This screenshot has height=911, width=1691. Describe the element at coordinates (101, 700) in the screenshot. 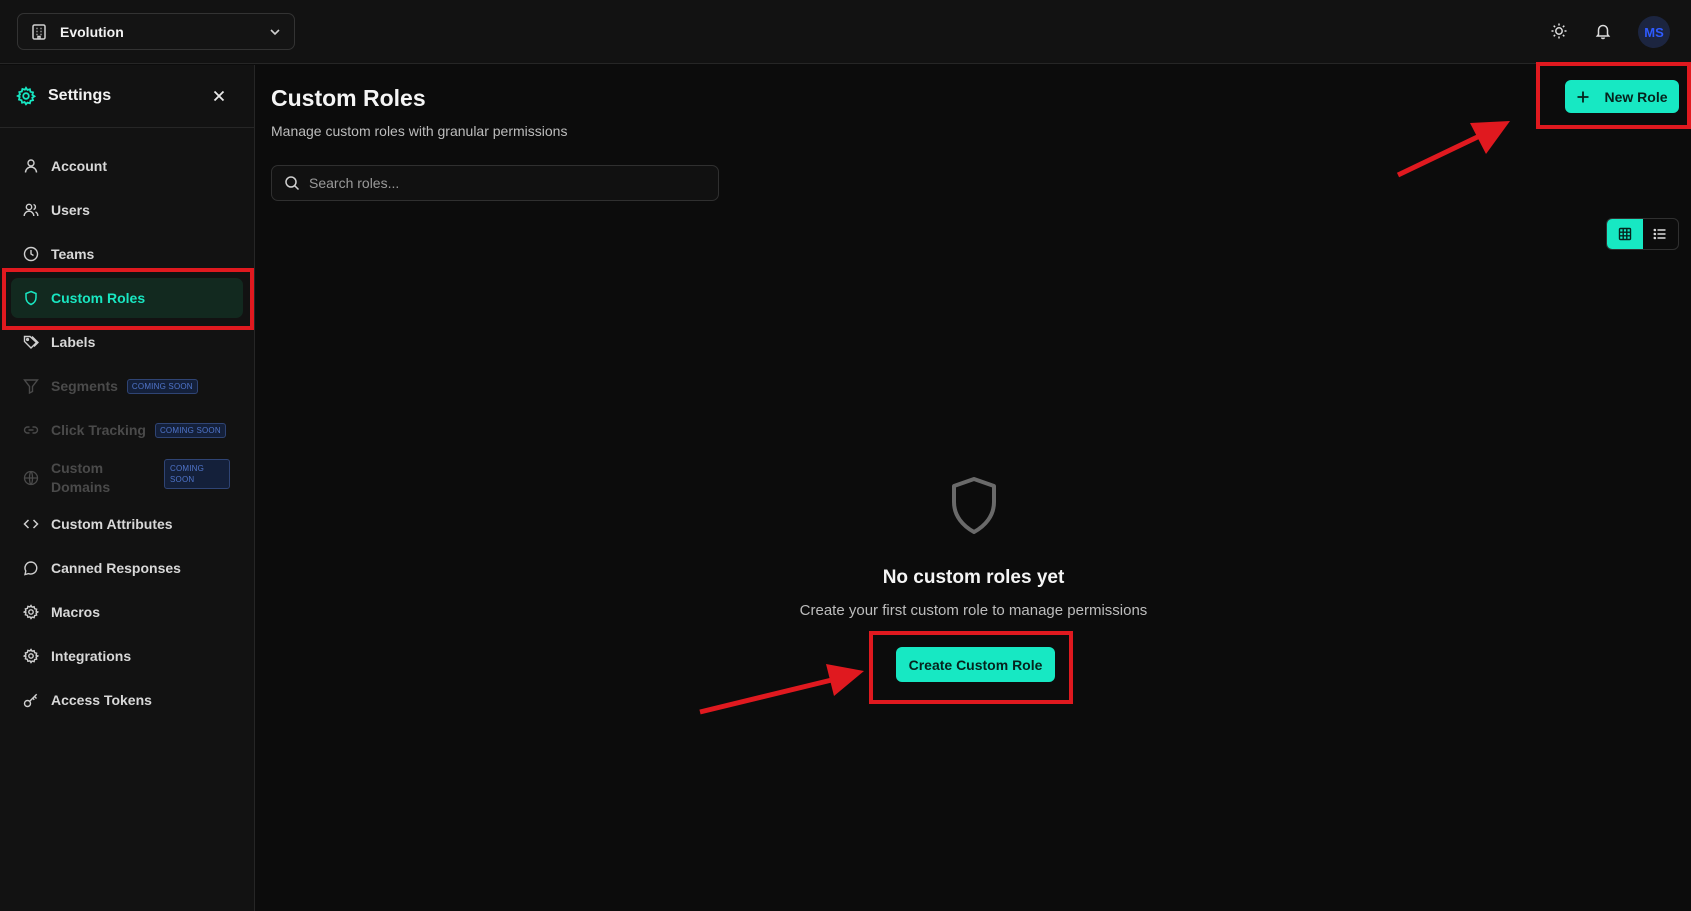

I see `sidebar-item-label: Access Tokens` at that location.